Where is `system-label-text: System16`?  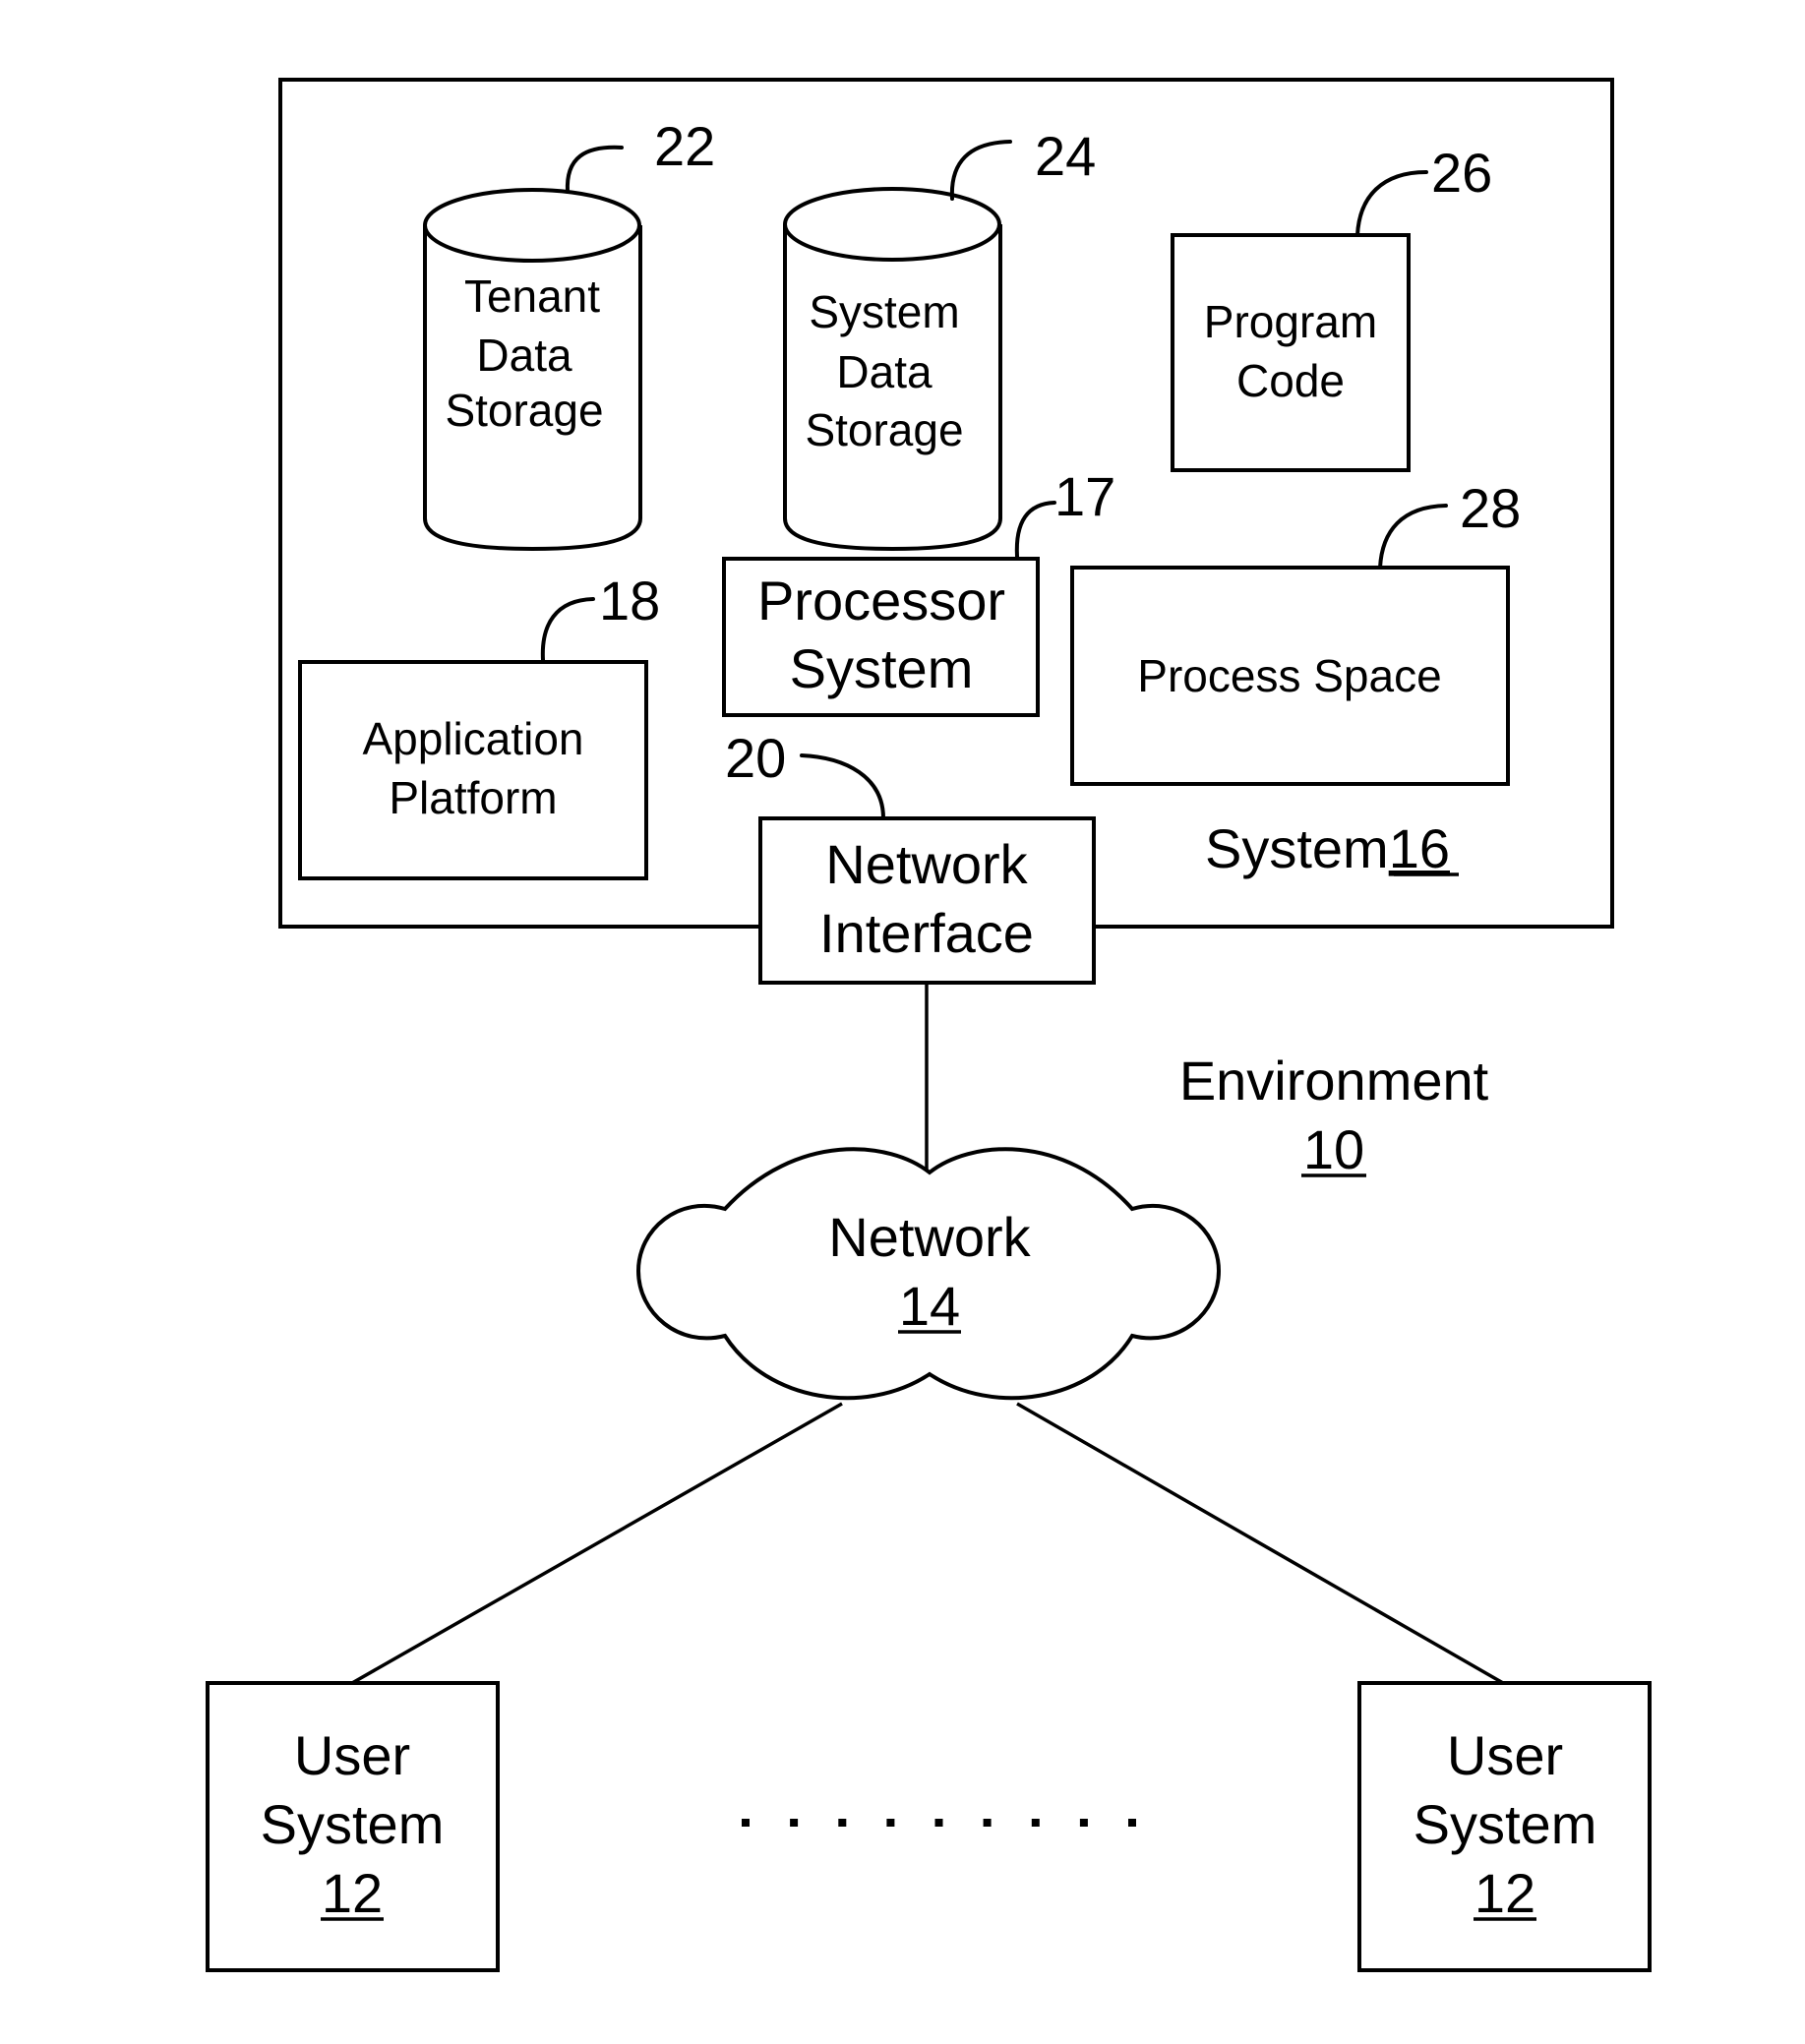 system-label-text: System16 is located at coordinates (1327, 848).